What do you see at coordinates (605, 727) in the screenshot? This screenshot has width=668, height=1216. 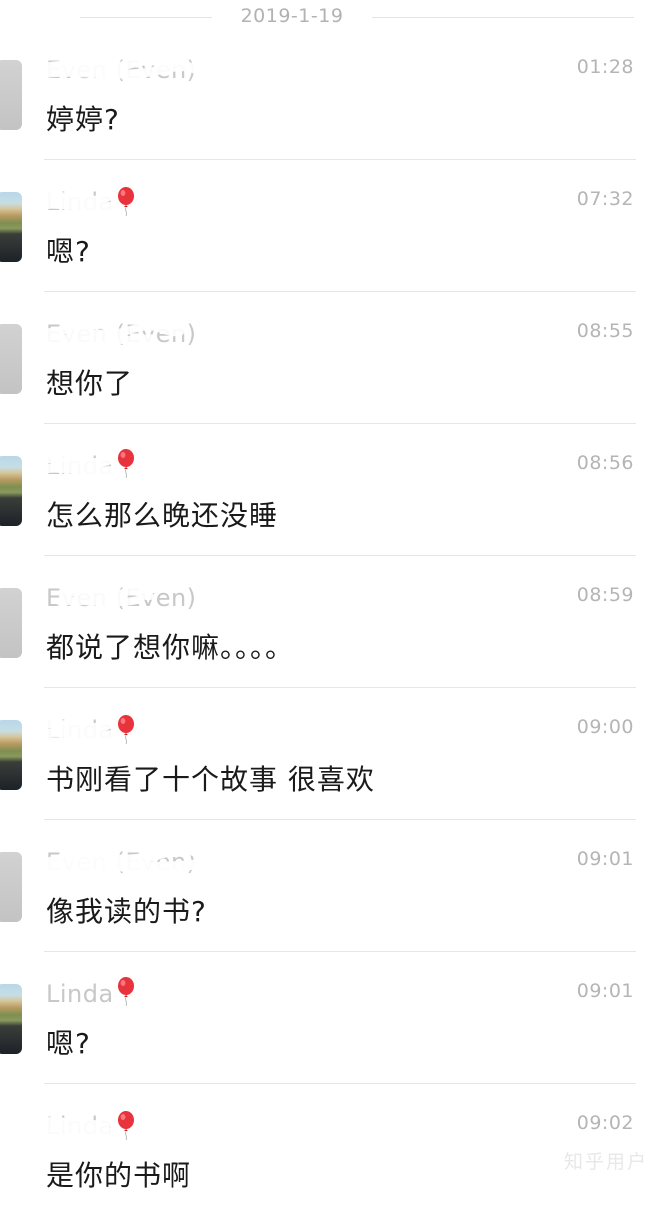 I see `message-time: 09:00` at bounding box center [605, 727].